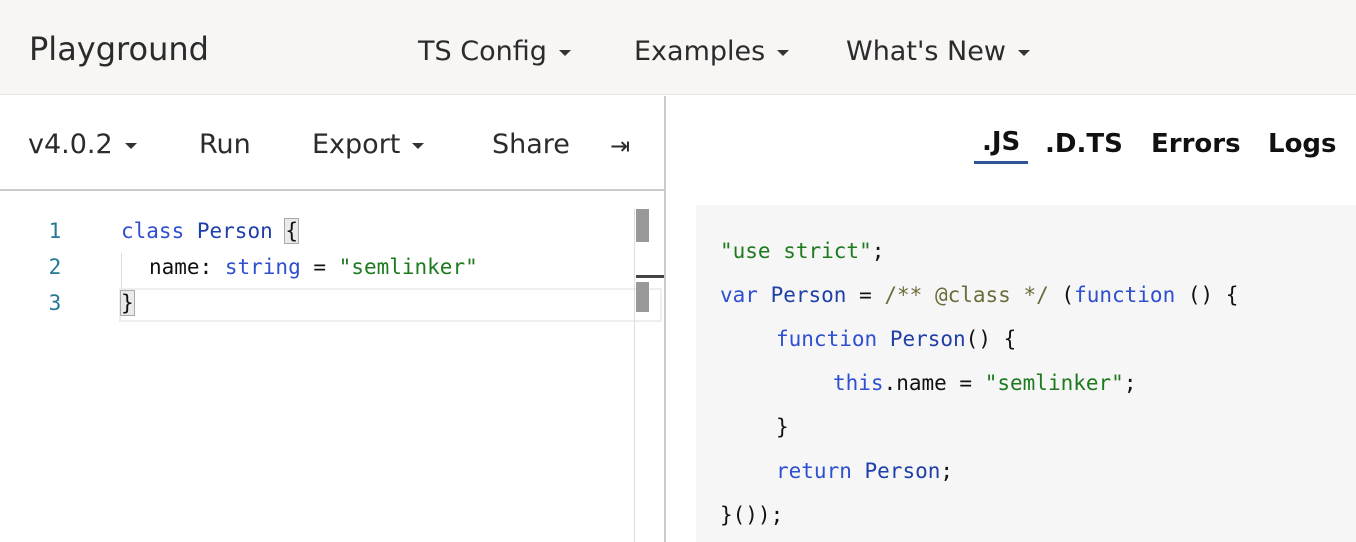  What do you see at coordinates (482, 51) in the screenshot?
I see `nav-label: TS Config` at bounding box center [482, 51].